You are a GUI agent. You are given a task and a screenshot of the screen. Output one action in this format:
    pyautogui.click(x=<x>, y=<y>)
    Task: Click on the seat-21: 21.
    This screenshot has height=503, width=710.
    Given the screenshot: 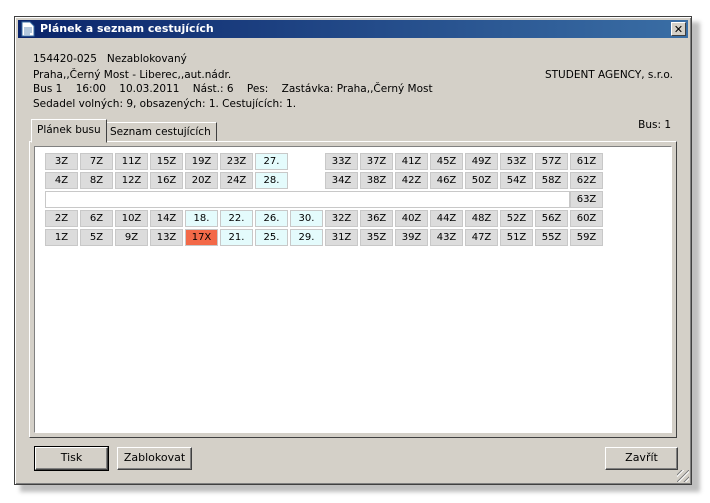 What is the action you would take?
    pyautogui.click(x=236, y=237)
    